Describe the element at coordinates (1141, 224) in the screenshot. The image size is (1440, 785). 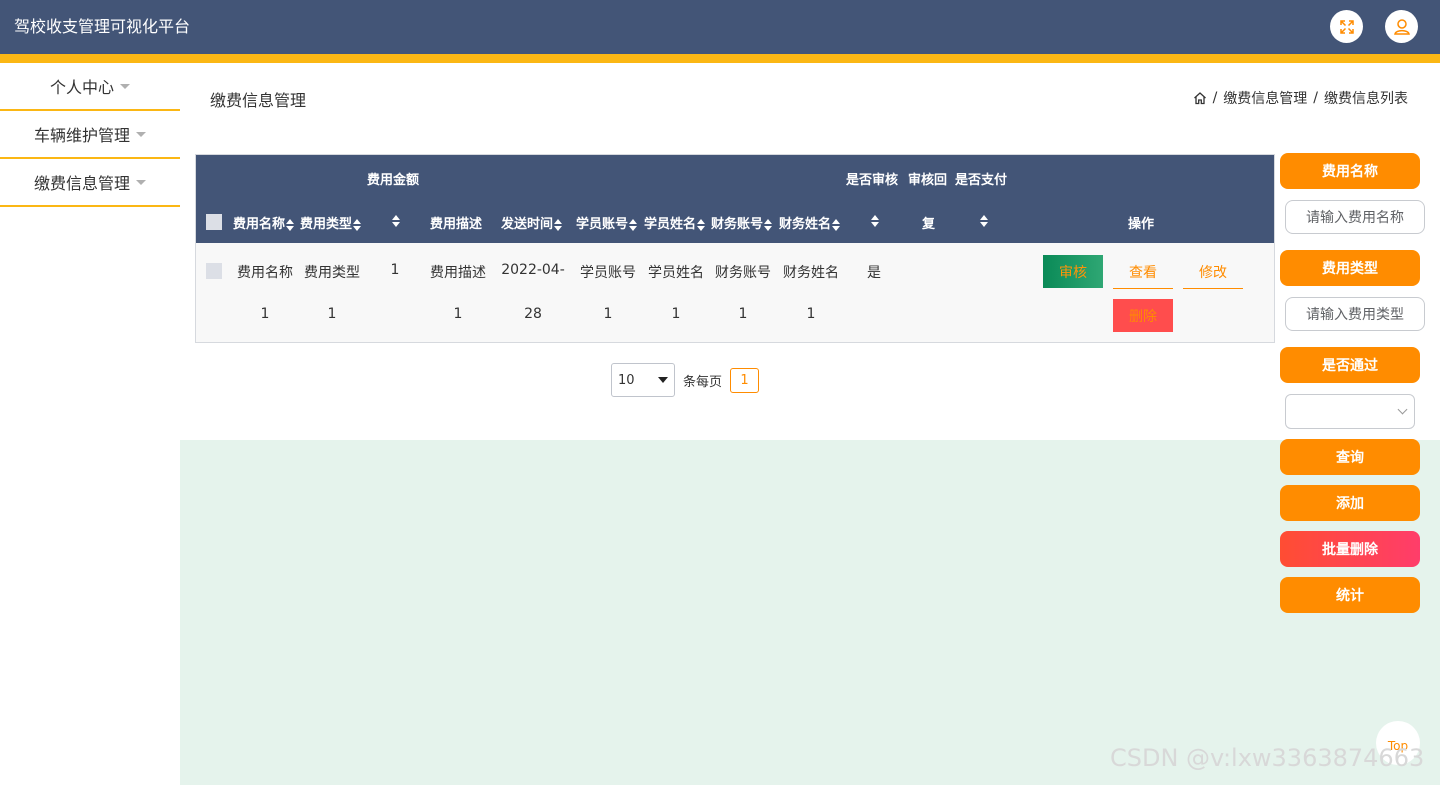
I see `column-header-actions: 操作` at that location.